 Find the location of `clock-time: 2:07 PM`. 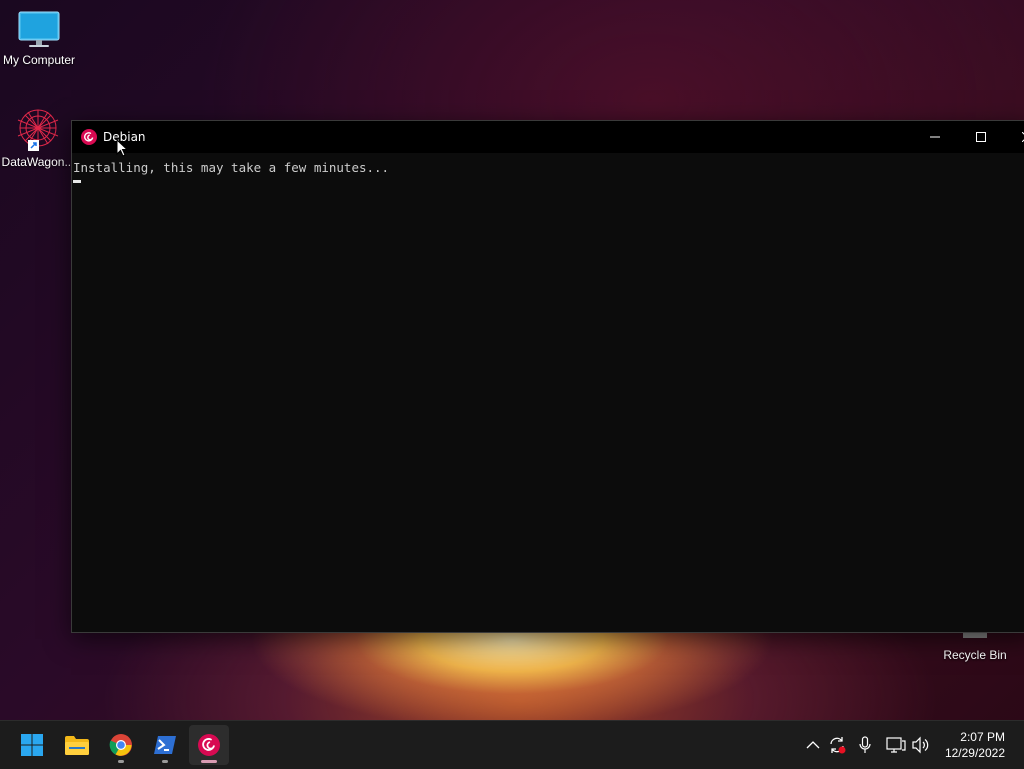

clock-time: 2:07 PM is located at coordinates (982, 737).